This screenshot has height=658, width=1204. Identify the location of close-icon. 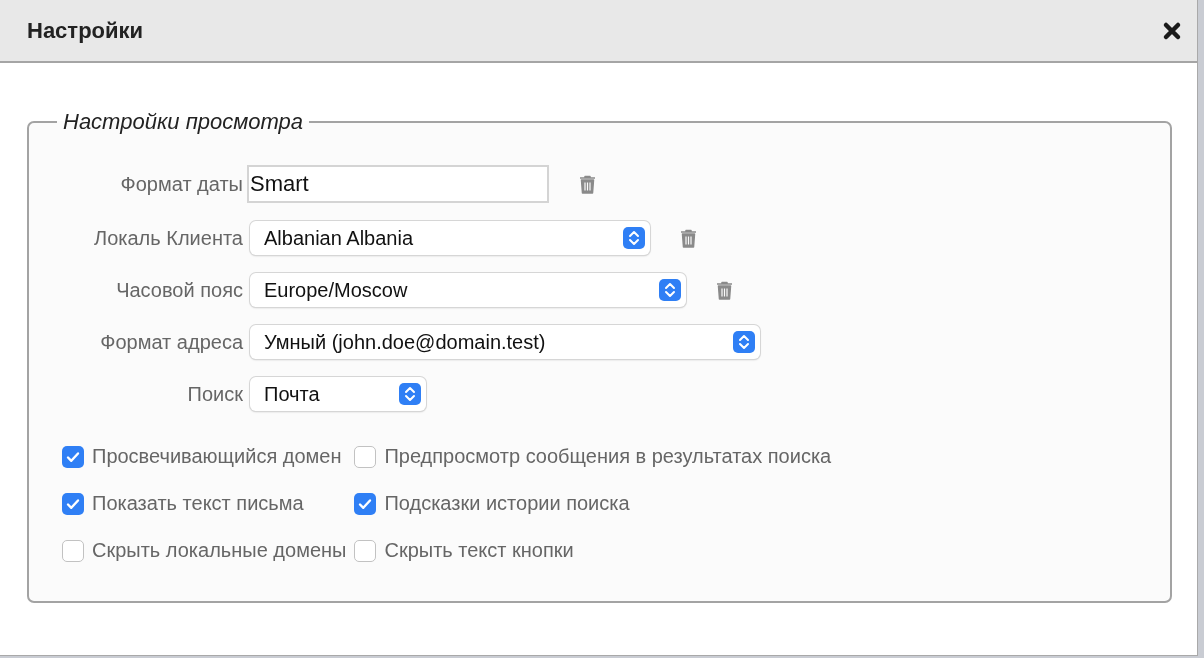
(1172, 30).